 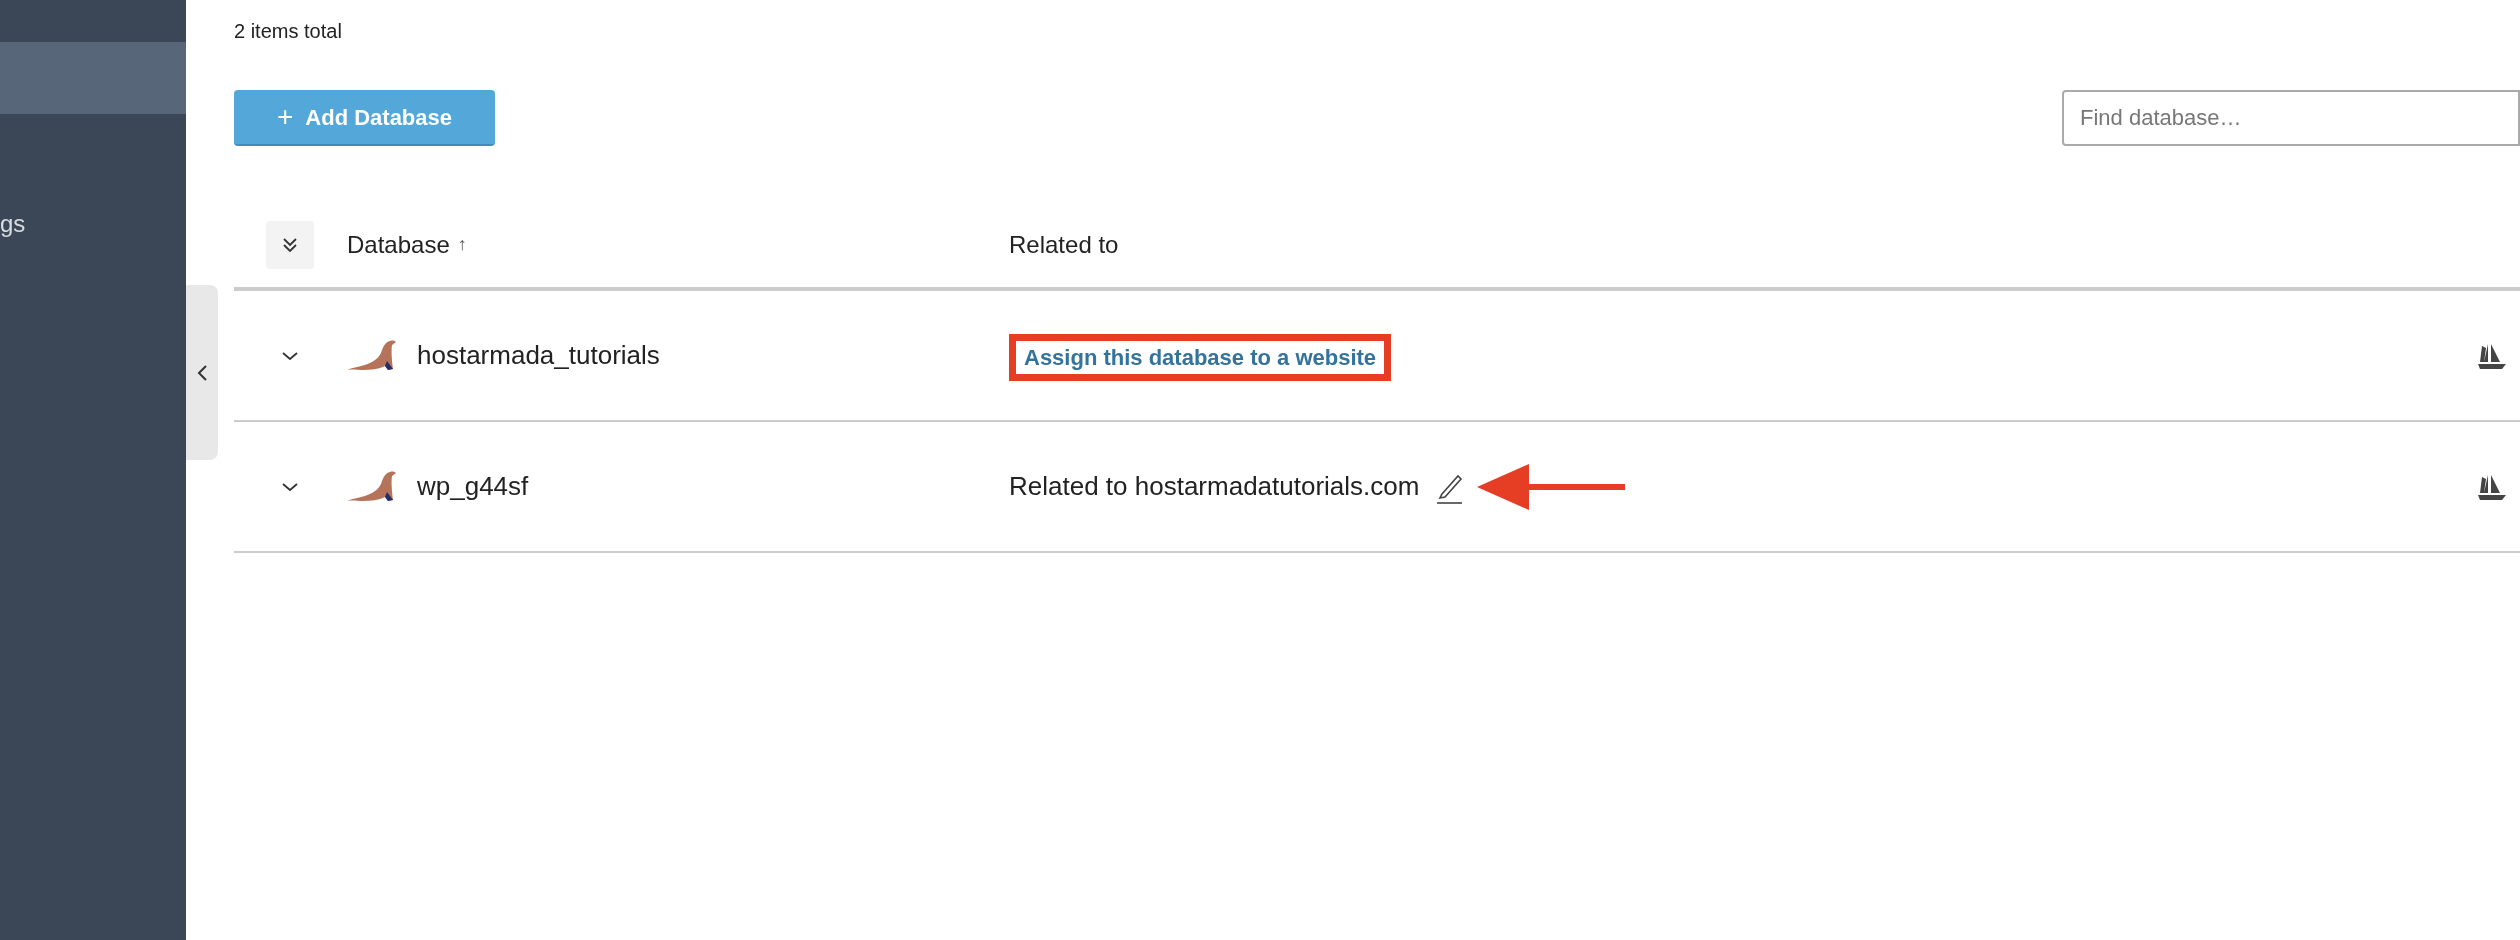 What do you see at coordinates (678, 244) in the screenshot?
I see `column-header: Database ↑` at bounding box center [678, 244].